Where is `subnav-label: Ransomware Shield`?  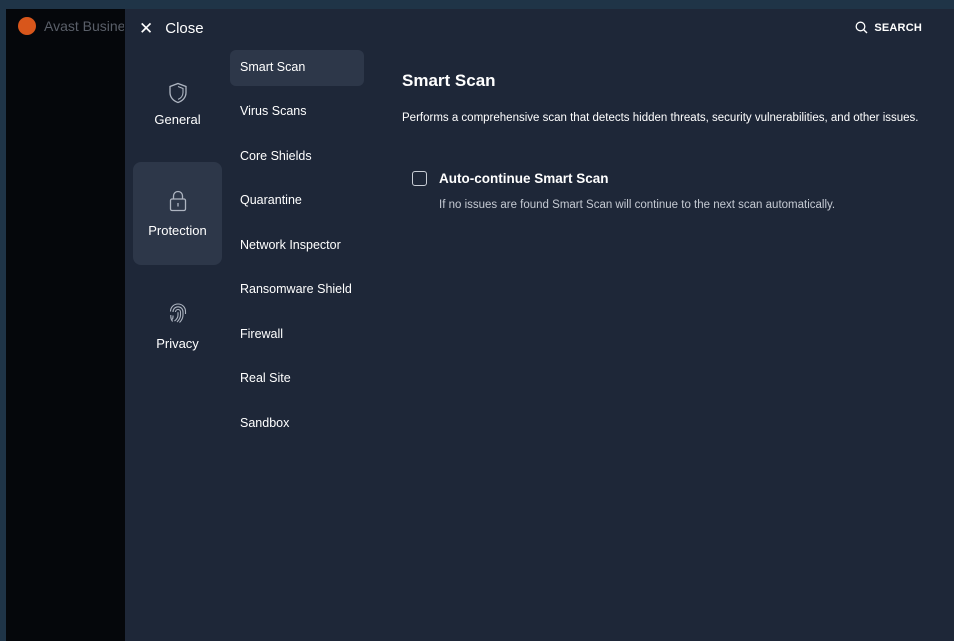 subnav-label: Ransomware Shield is located at coordinates (296, 289).